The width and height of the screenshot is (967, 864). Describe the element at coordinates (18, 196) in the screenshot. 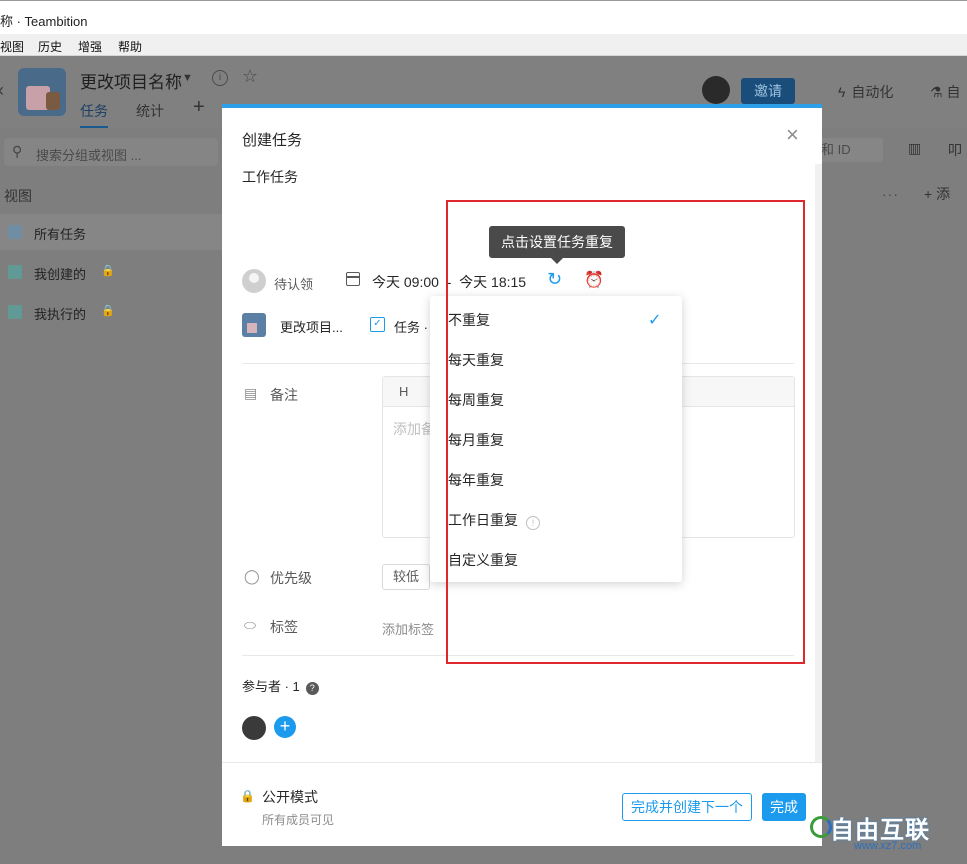

I see `views-heading: 视图` at that location.